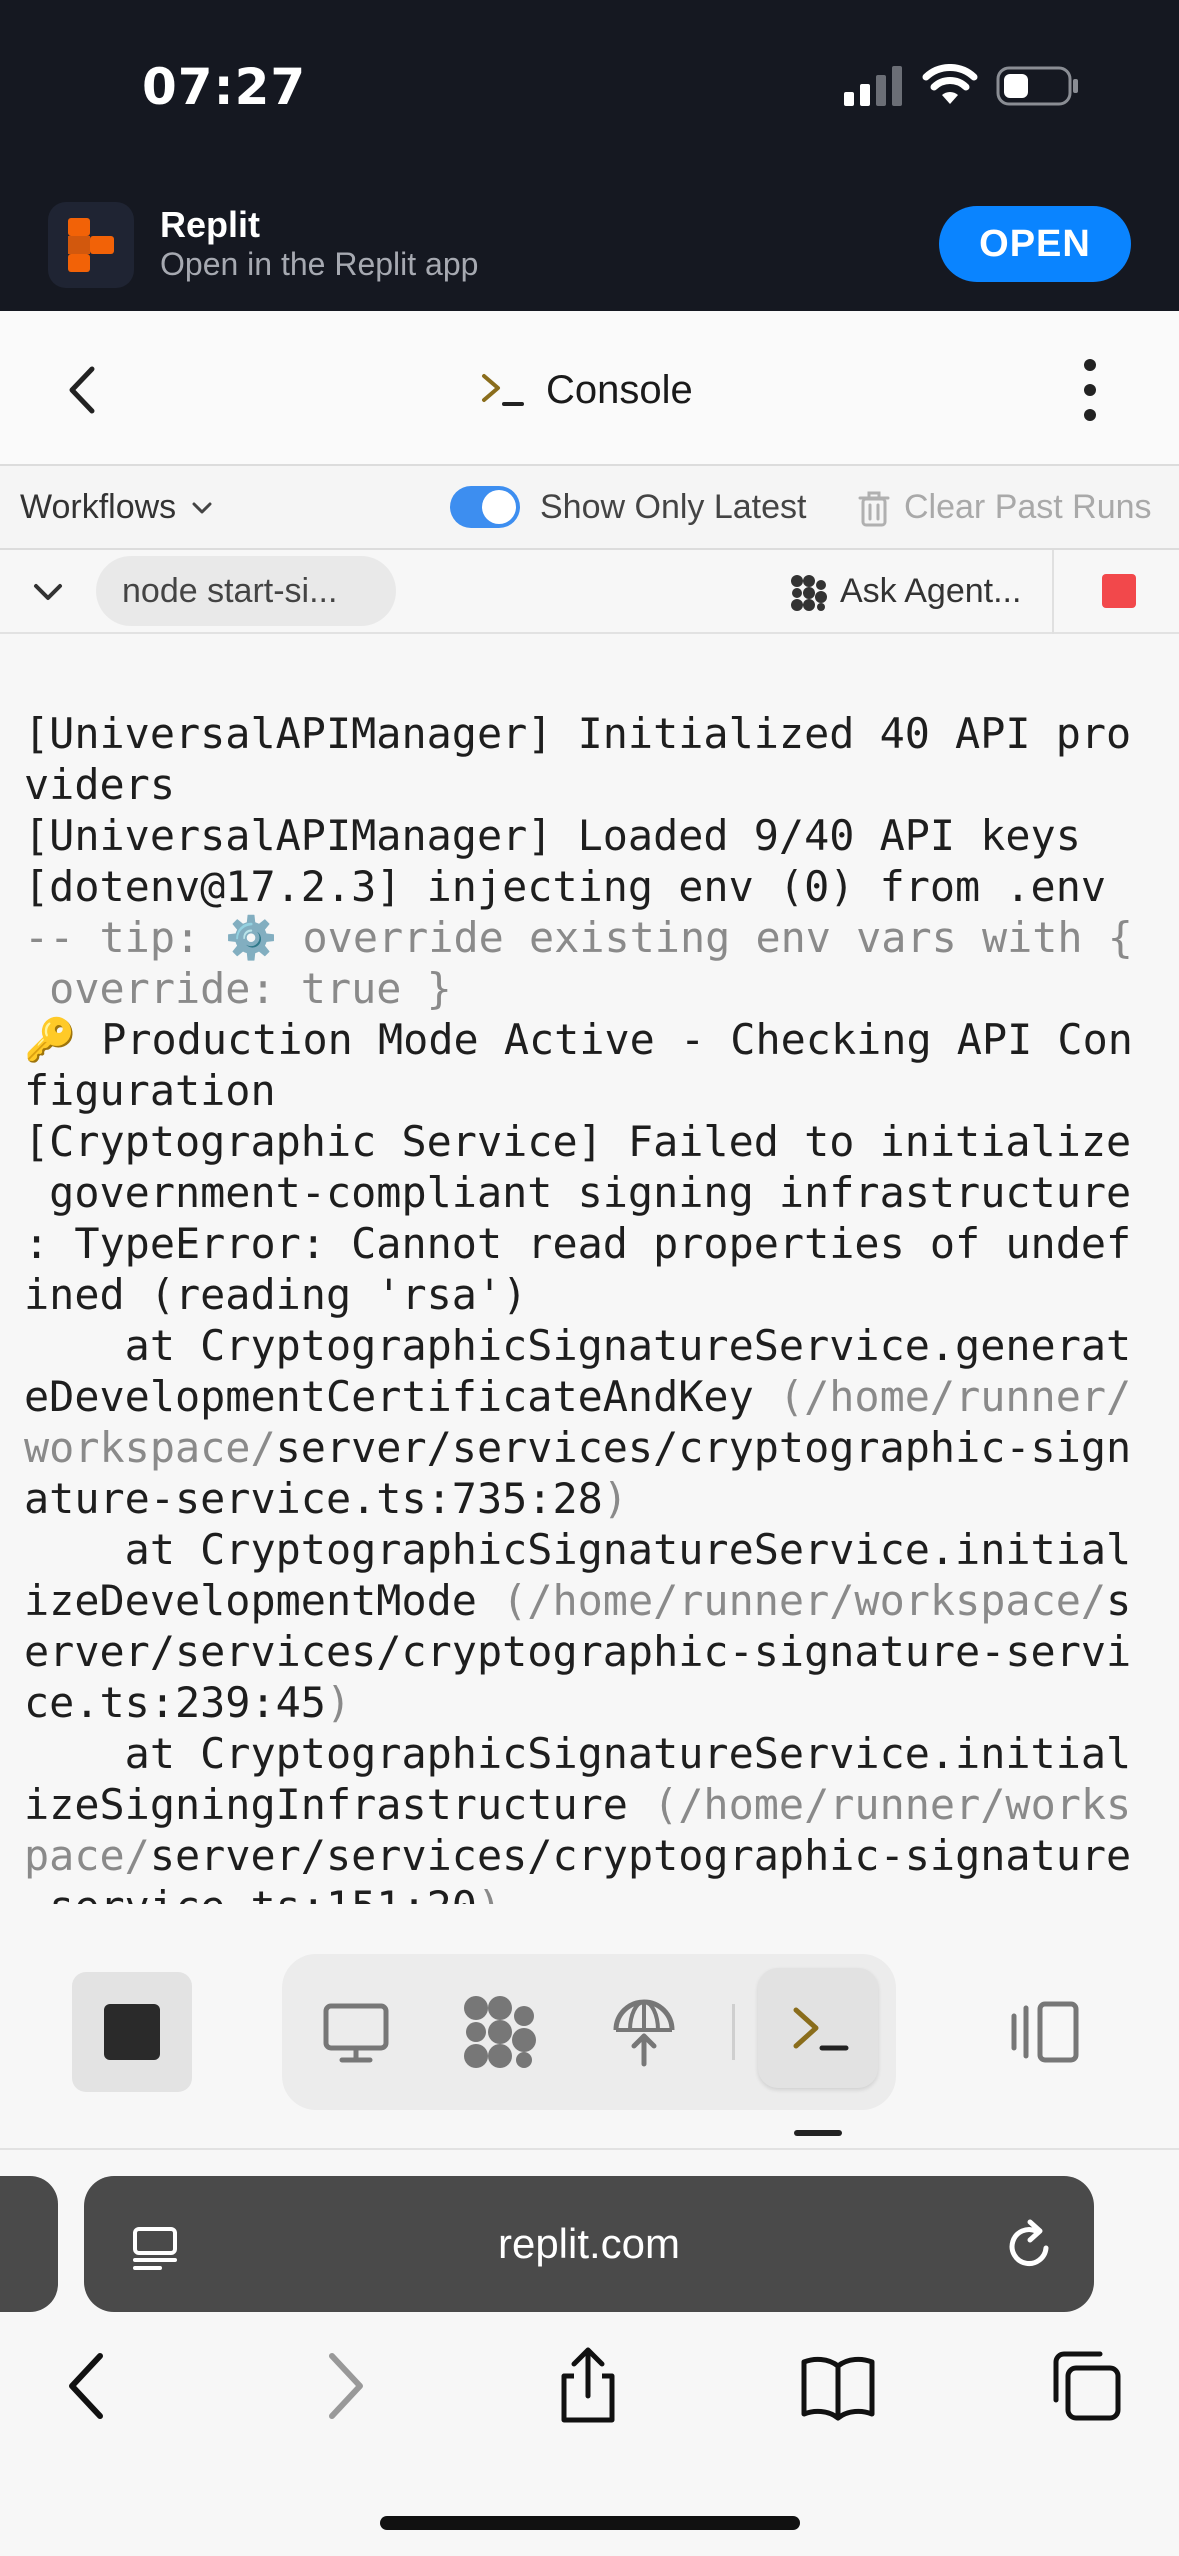  I want to click on console-text: eDevelopmentCertificateAndKey, so click(401, 1396).